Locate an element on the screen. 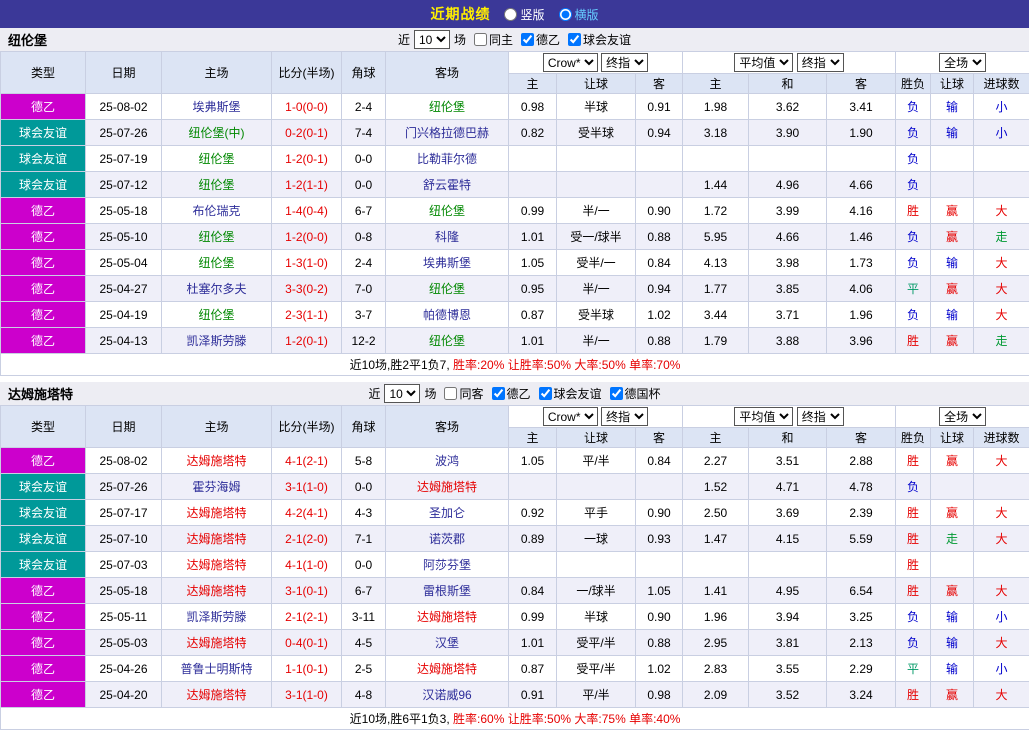  away-team-link: 比勒菲尔德 is located at coordinates (447, 158).